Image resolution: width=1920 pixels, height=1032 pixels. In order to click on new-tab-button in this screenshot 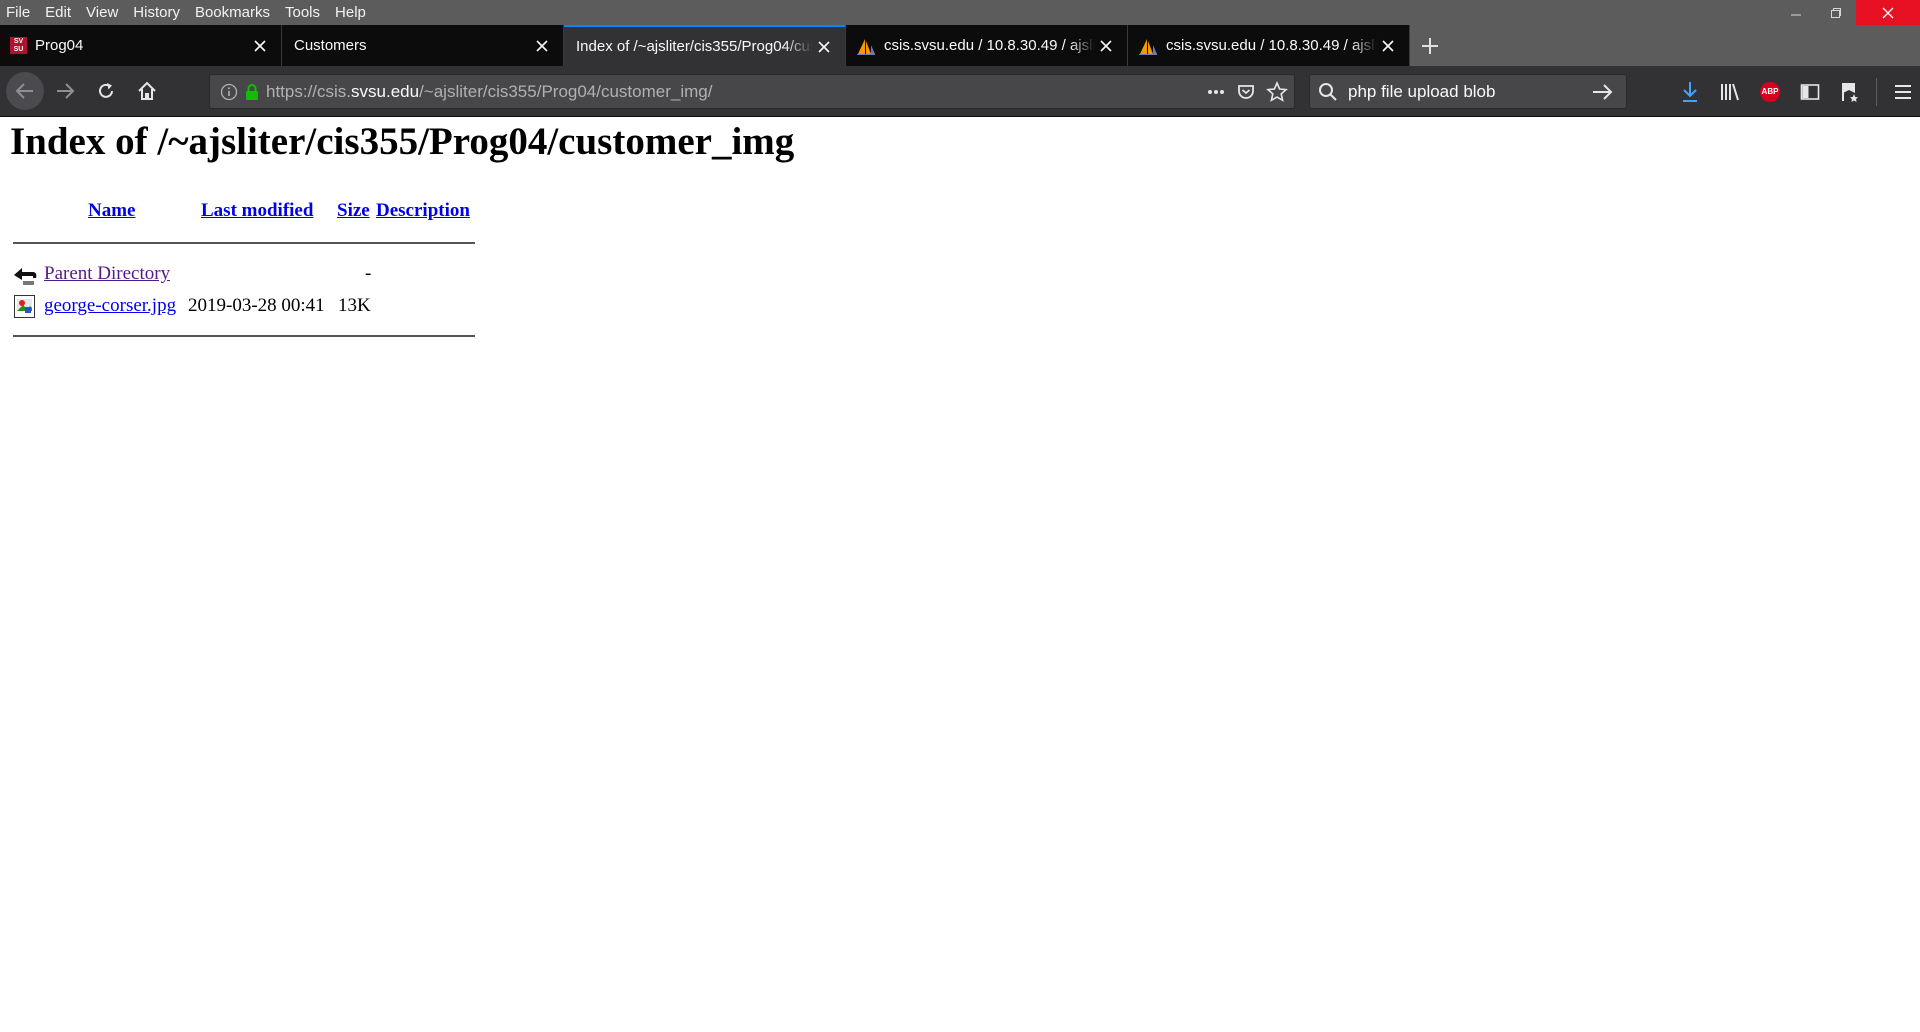, I will do `click(1430, 45)`.